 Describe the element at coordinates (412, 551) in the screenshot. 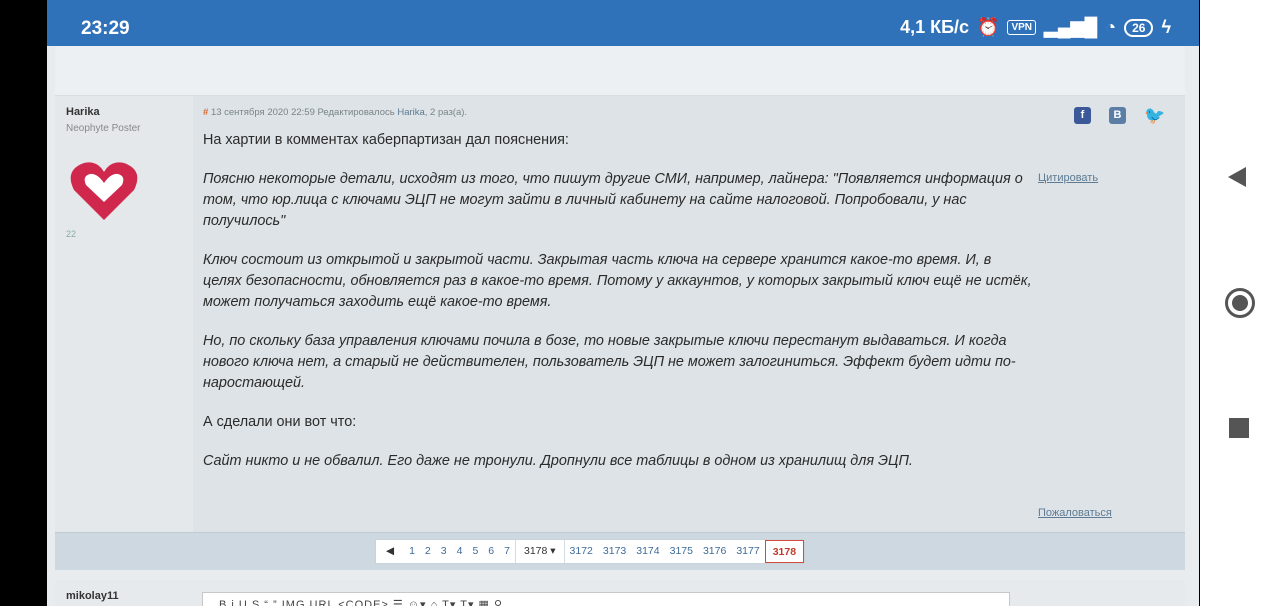

I see `page-link: 1` at that location.